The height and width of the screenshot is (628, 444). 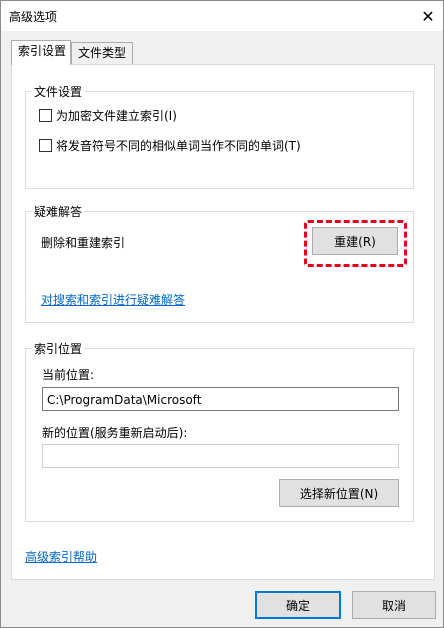 I want to click on new-location-label: 新的位置(服务重新启动后):, so click(x=115, y=433).